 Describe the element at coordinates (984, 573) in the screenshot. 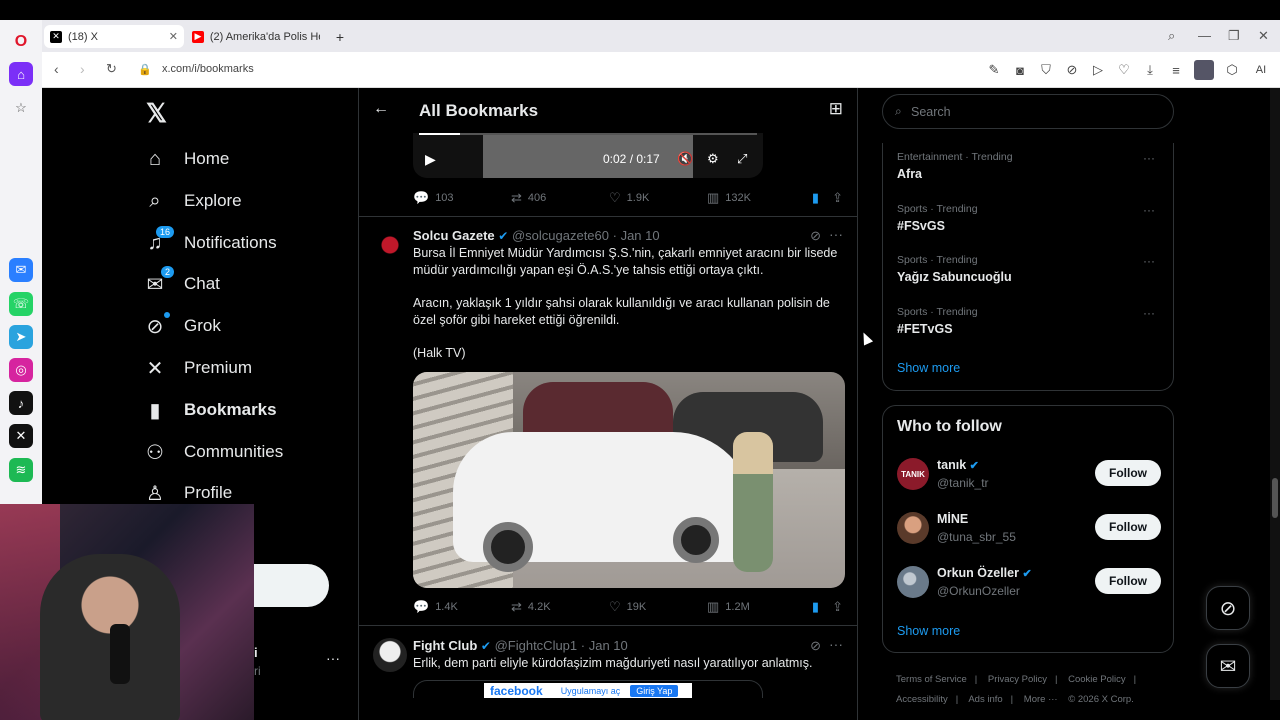

I see `user-name: Orkun Özeller ✔` at that location.